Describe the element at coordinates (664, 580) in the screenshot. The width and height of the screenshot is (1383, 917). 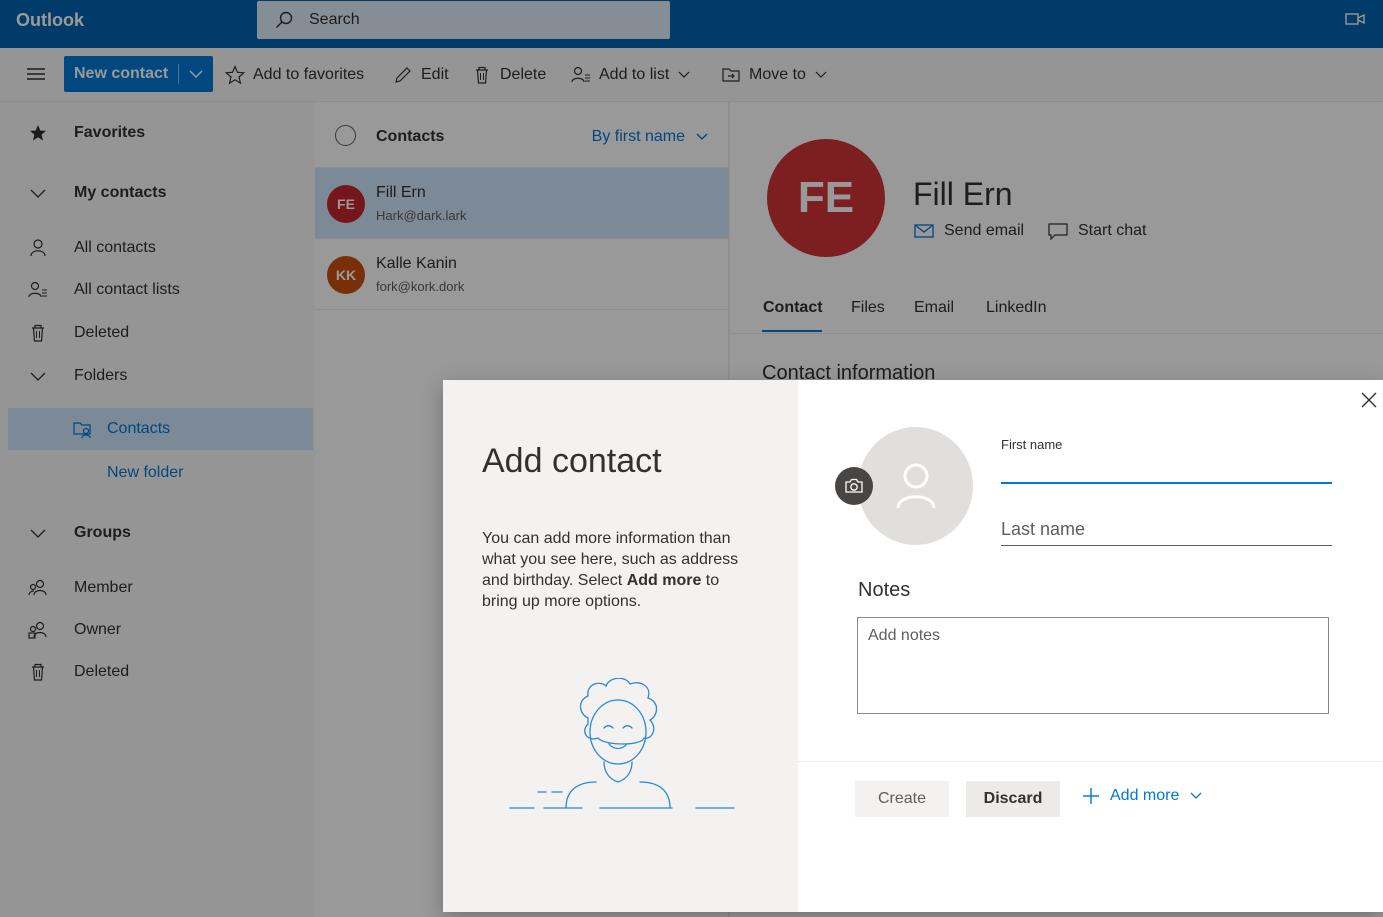
I see `desc-bold: Add more` at that location.